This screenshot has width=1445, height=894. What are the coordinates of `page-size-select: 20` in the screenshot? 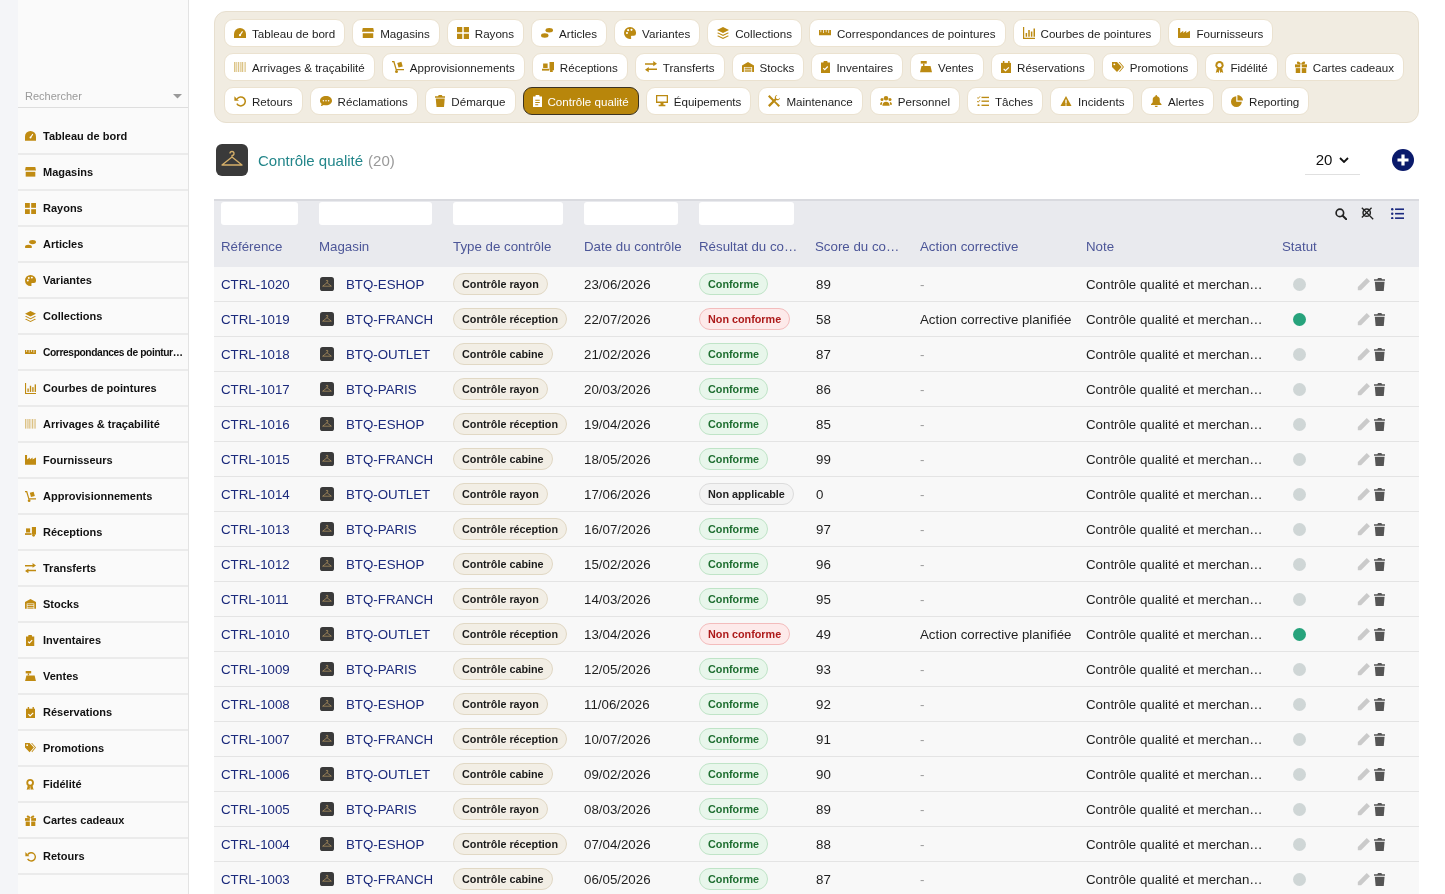 It's located at (1332, 160).